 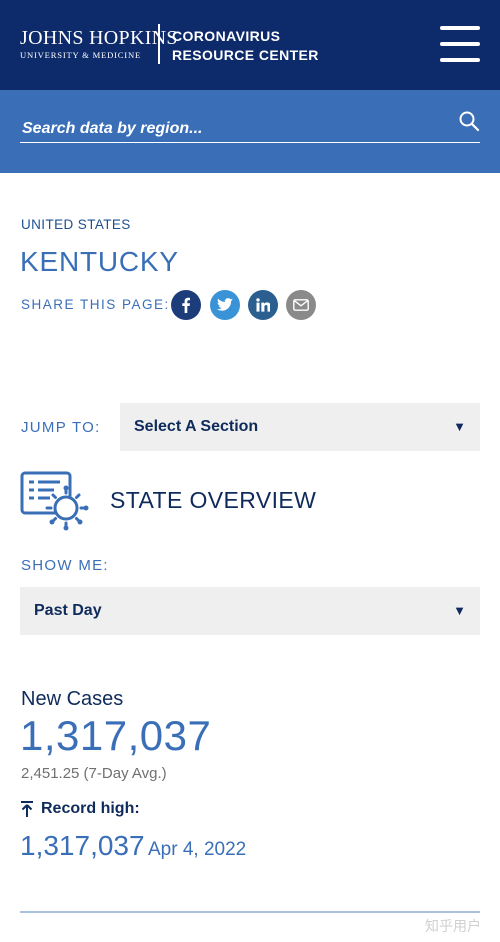 I want to click on show-me-label: SHOW ME:, so click(x=65, y=565).